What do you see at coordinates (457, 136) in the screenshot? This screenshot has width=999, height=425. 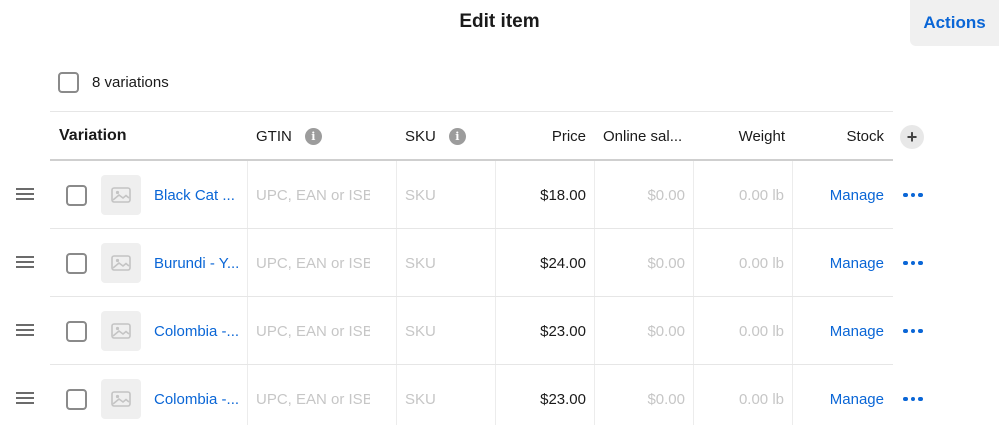 I see `sku-info-icon: i` at bounding box center [457, 136].